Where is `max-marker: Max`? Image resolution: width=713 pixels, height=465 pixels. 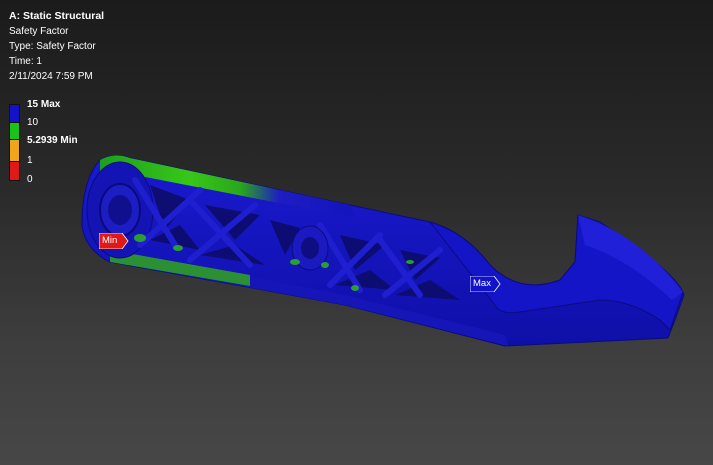 max-marker: Max is located at coordinates (485, 284).